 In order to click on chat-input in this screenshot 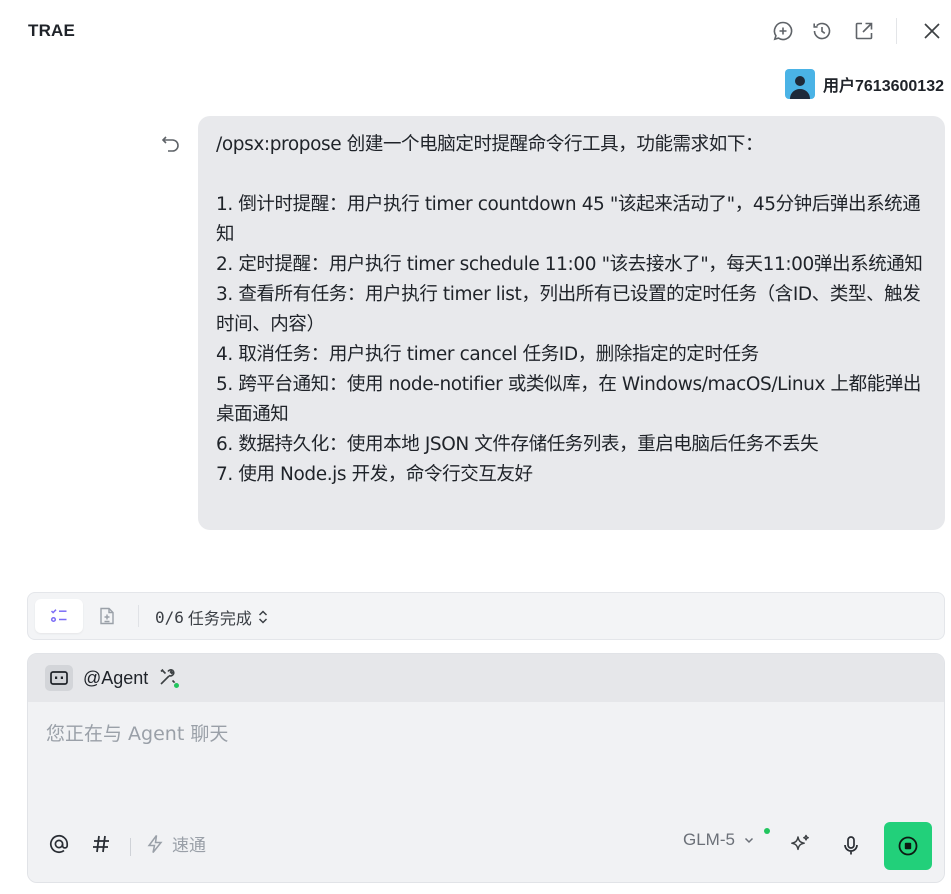, I will do `click(486, 734)`.